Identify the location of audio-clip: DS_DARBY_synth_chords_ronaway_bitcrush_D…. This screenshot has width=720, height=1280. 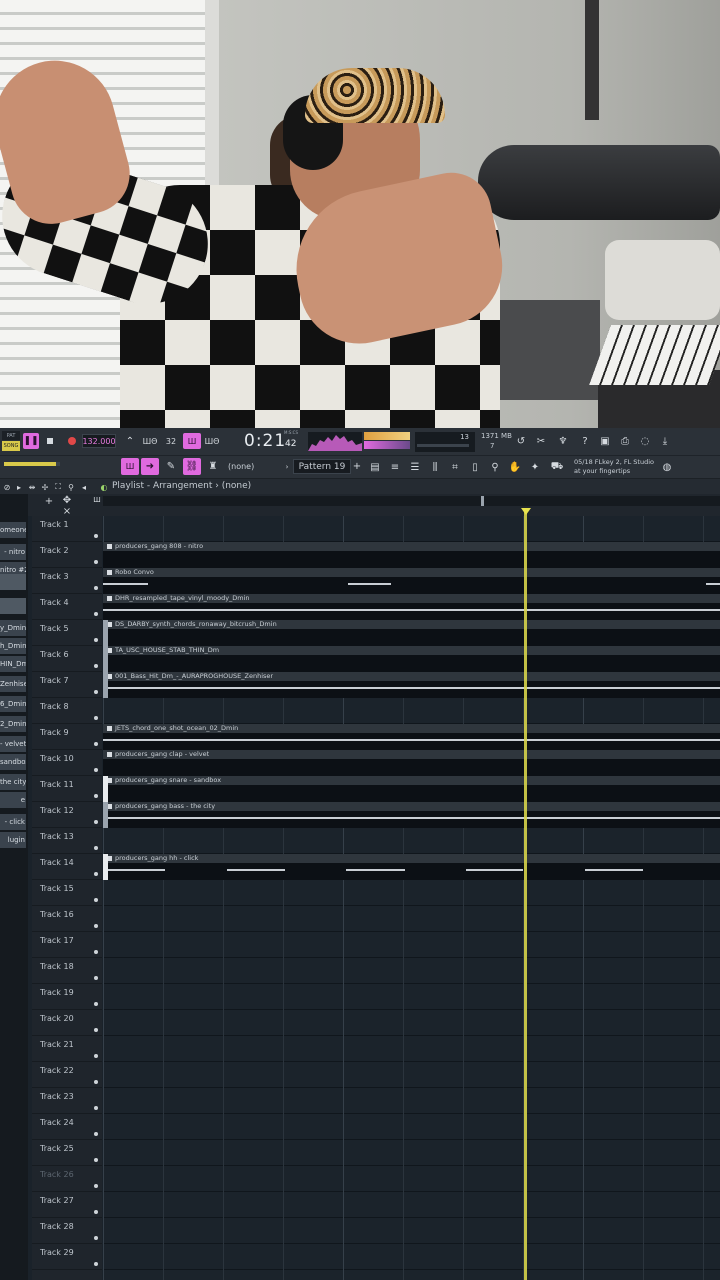
(411, 633).